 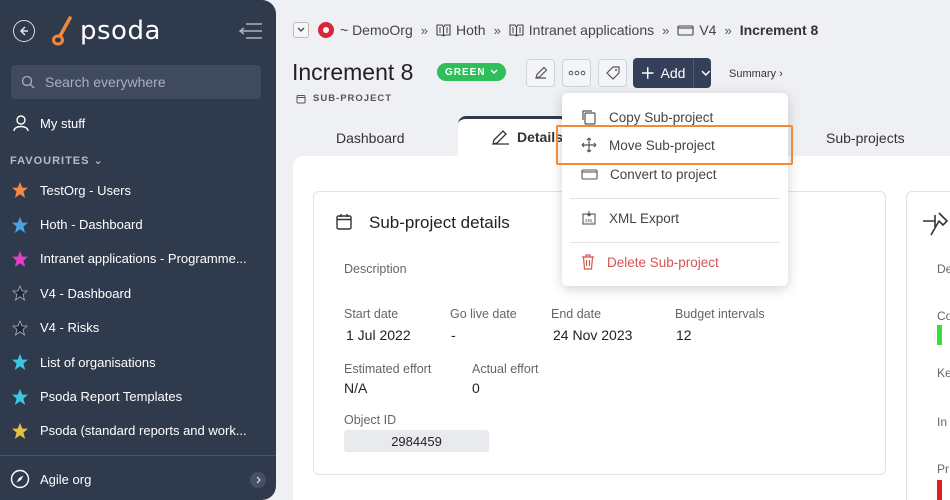 What do you see at coordinates (696, 30) in the screenshot?
I see `breadcrumb-item: V4` at bounding box center [696, 30].